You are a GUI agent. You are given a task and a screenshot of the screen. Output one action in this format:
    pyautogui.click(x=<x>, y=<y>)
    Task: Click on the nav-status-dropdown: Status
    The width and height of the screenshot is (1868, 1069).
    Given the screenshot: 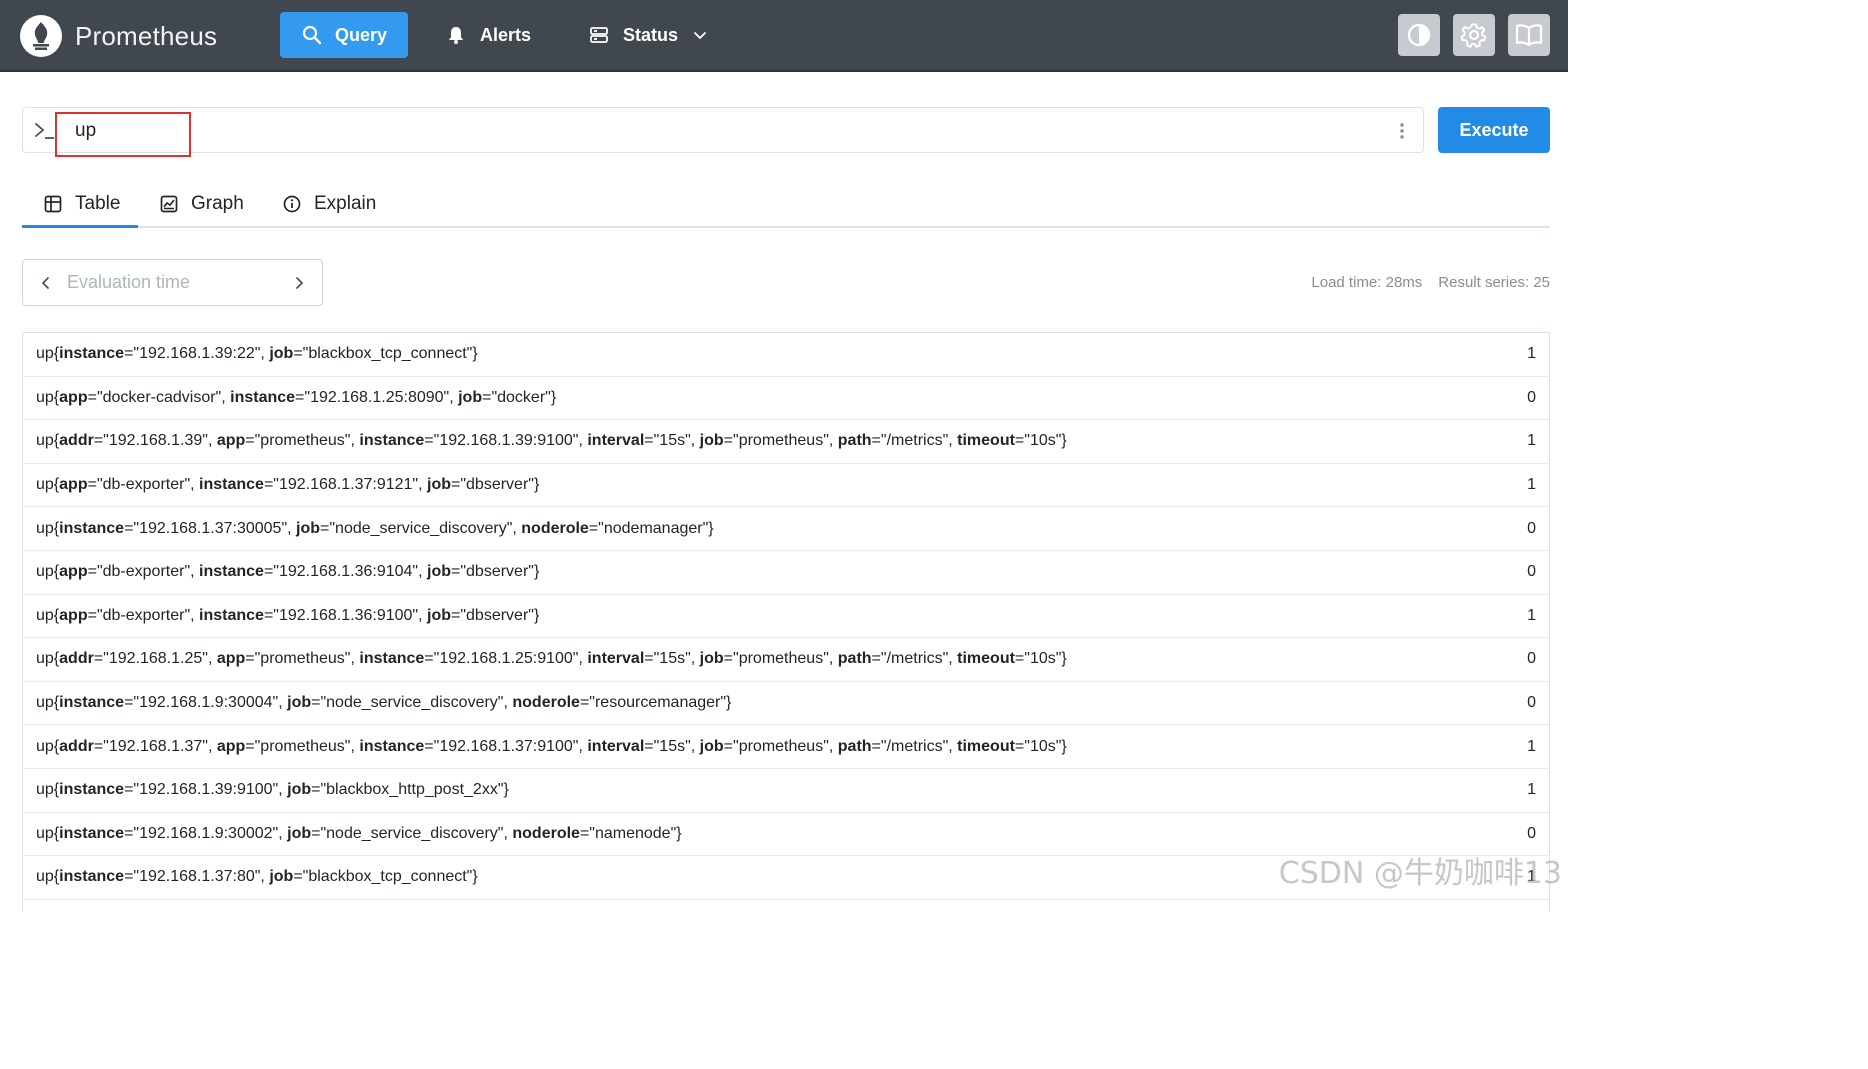 What is the action you would take?
    pyautogui.click(x=648, y=35)
    